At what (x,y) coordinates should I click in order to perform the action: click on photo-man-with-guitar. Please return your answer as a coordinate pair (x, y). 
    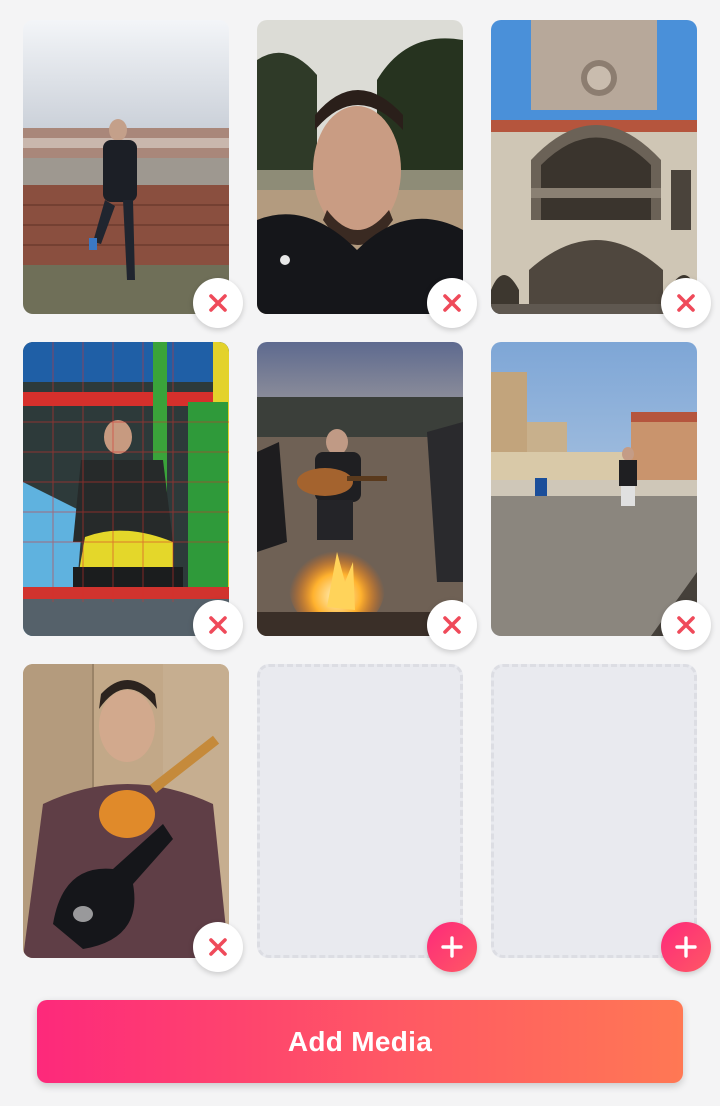
    Looking at the image, I should click on (126, 811).